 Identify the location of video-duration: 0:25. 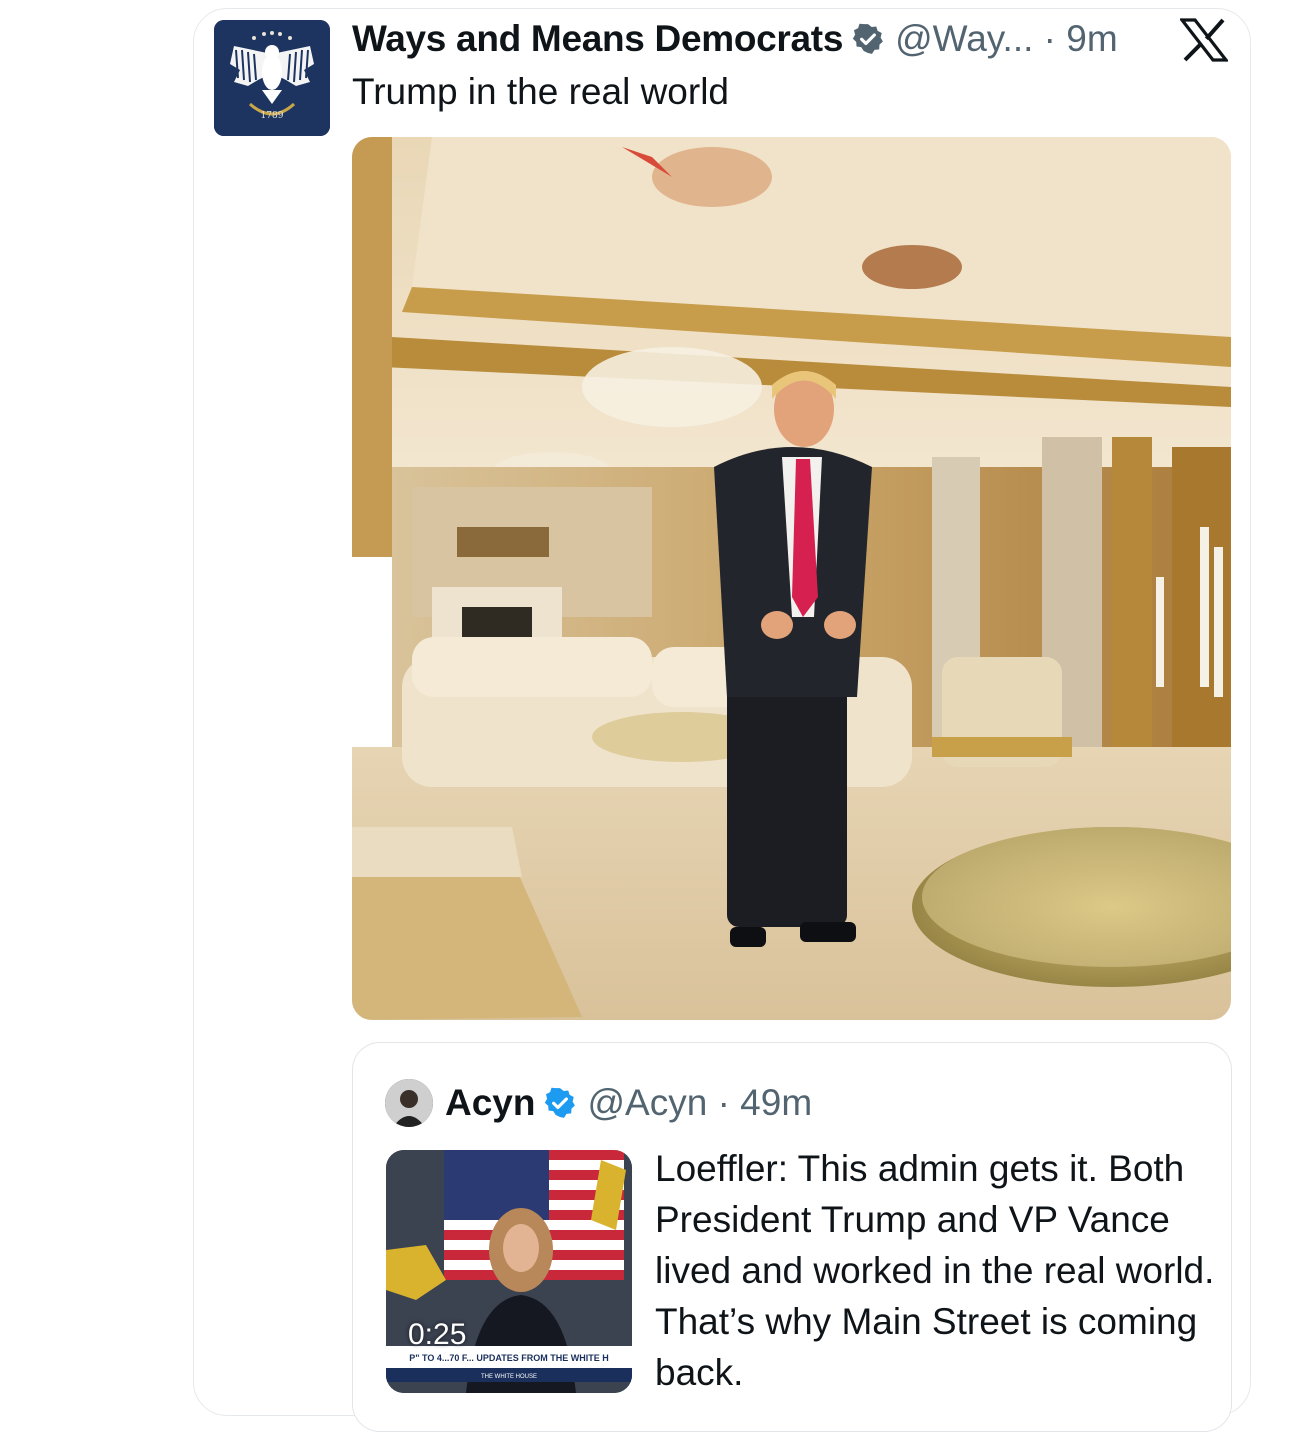
(437, 1334).